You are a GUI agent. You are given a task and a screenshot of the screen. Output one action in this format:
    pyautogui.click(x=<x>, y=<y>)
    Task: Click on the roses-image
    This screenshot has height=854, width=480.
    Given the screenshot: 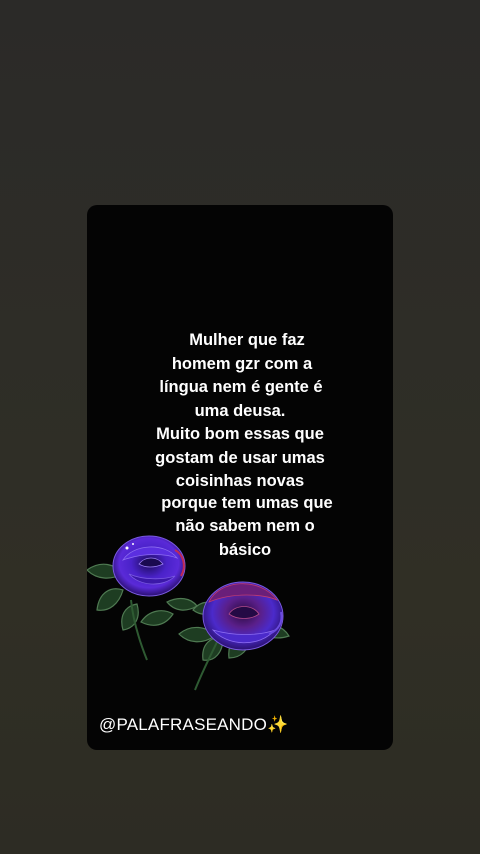 What is the action you would take?
    pyautogui.click(x=188, y=613)
    